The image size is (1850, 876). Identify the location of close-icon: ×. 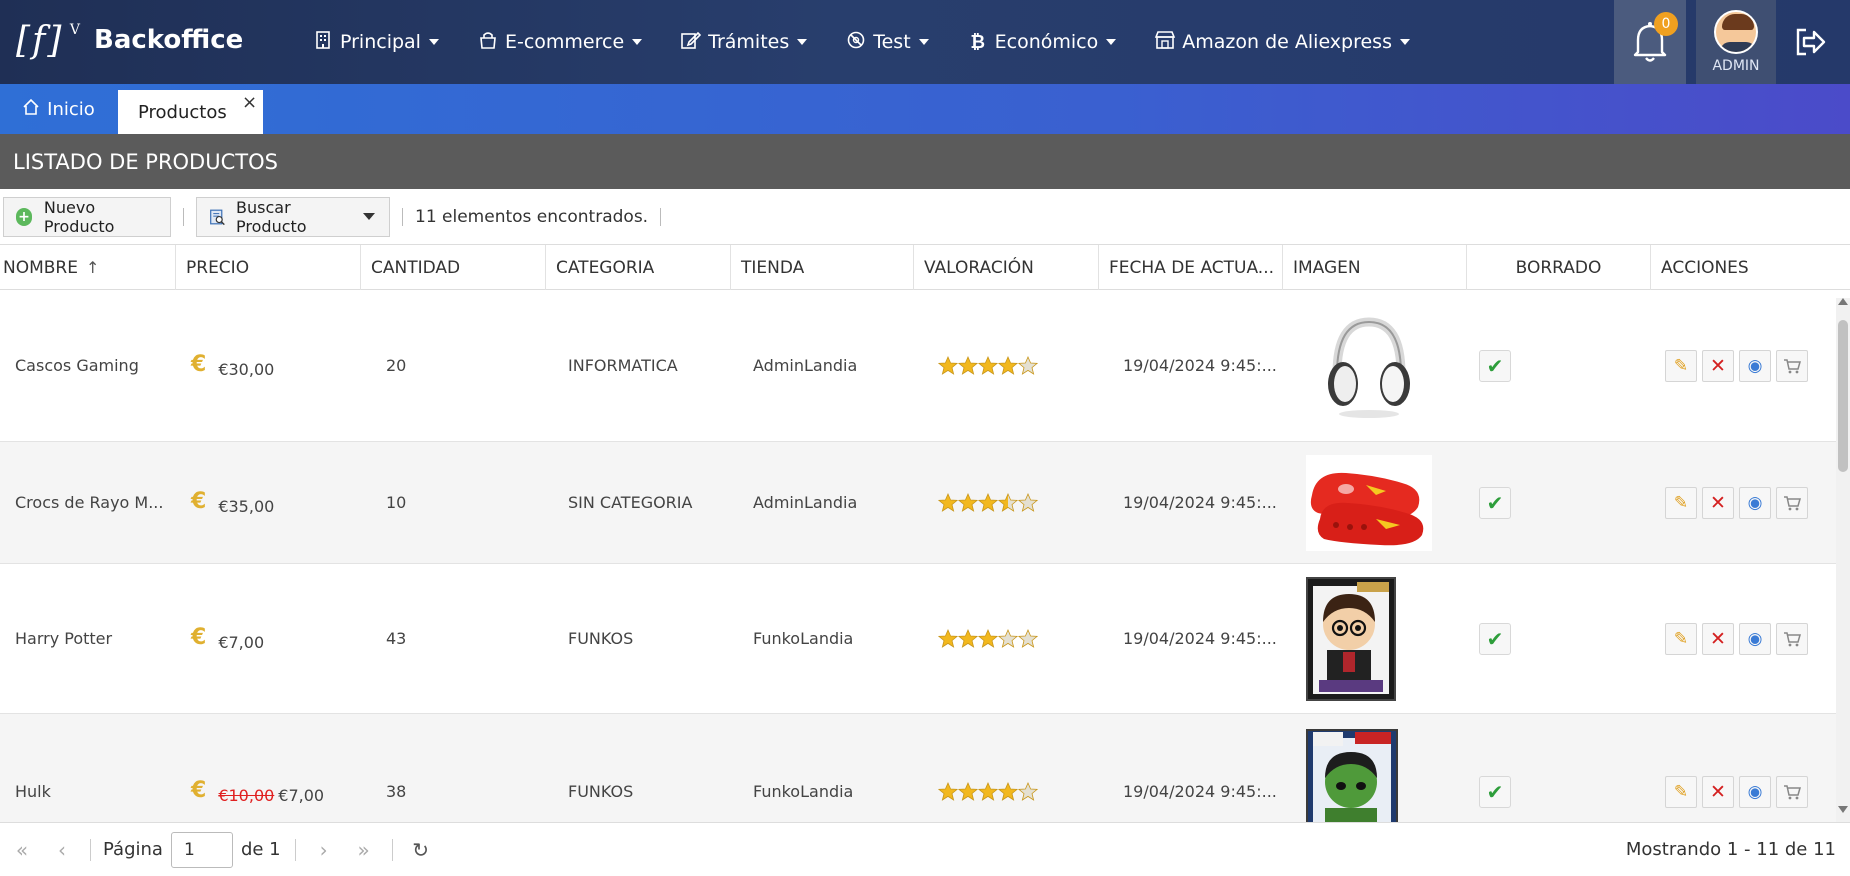
(249, 102).